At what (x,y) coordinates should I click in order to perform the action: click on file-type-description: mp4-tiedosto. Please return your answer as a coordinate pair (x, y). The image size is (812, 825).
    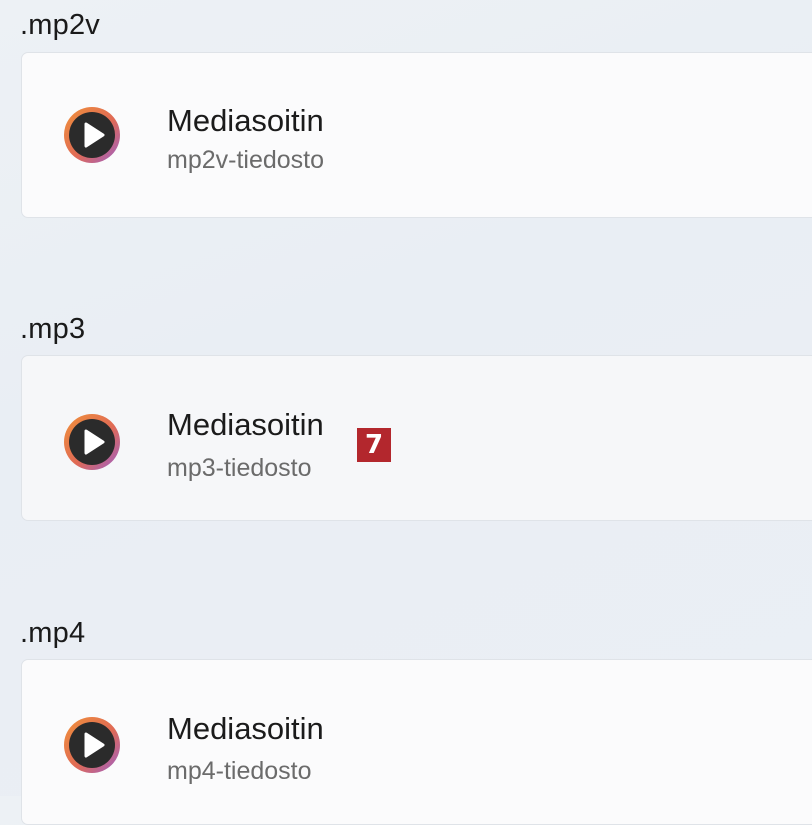
    Looking at the image, I should click on (239, 771).